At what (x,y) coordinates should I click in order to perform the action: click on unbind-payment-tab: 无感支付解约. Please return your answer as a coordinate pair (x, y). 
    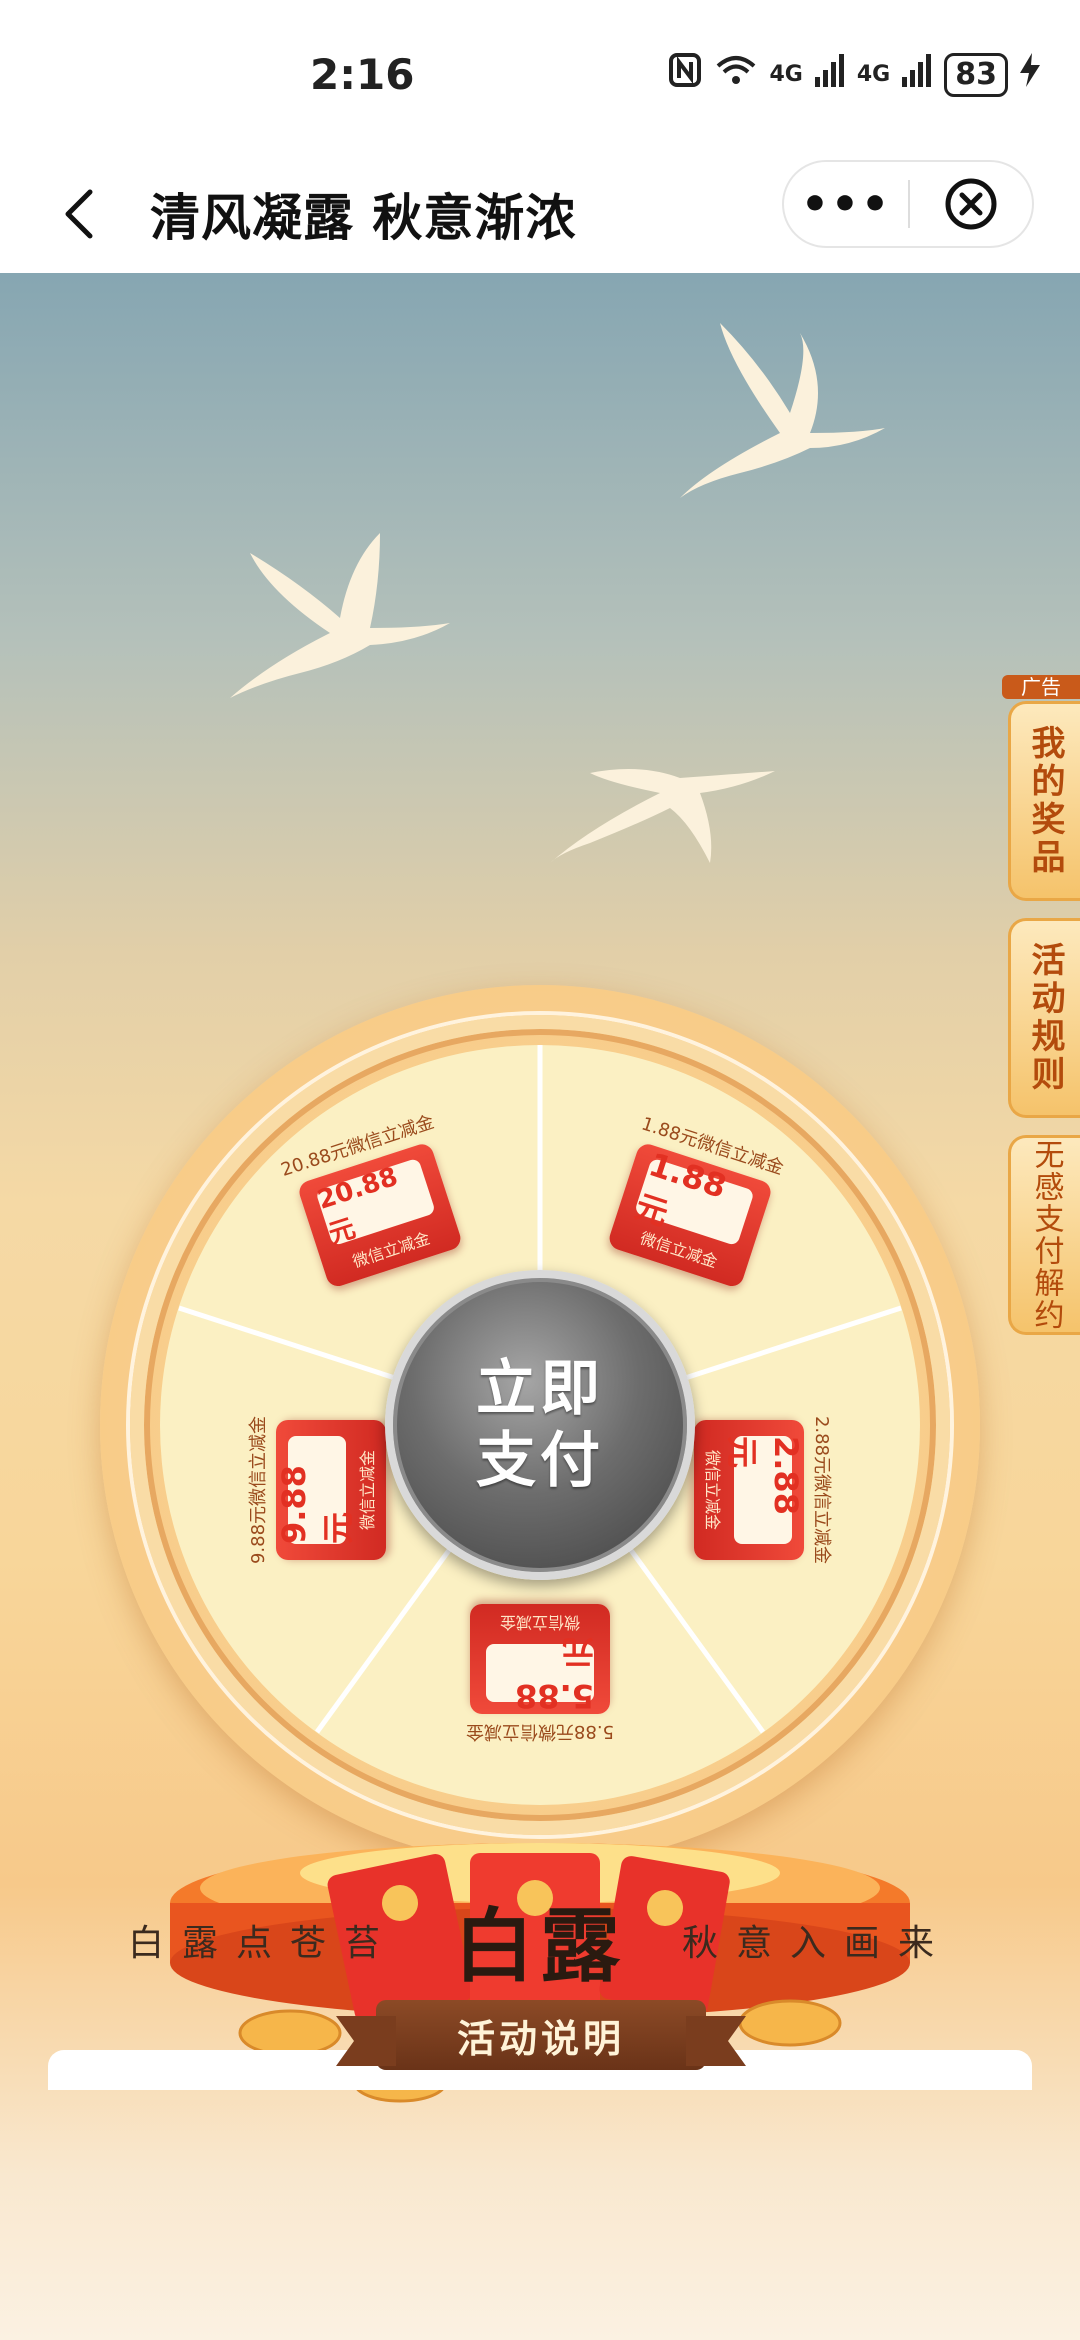
    Looking at the image, I should click on (1044, 1235).